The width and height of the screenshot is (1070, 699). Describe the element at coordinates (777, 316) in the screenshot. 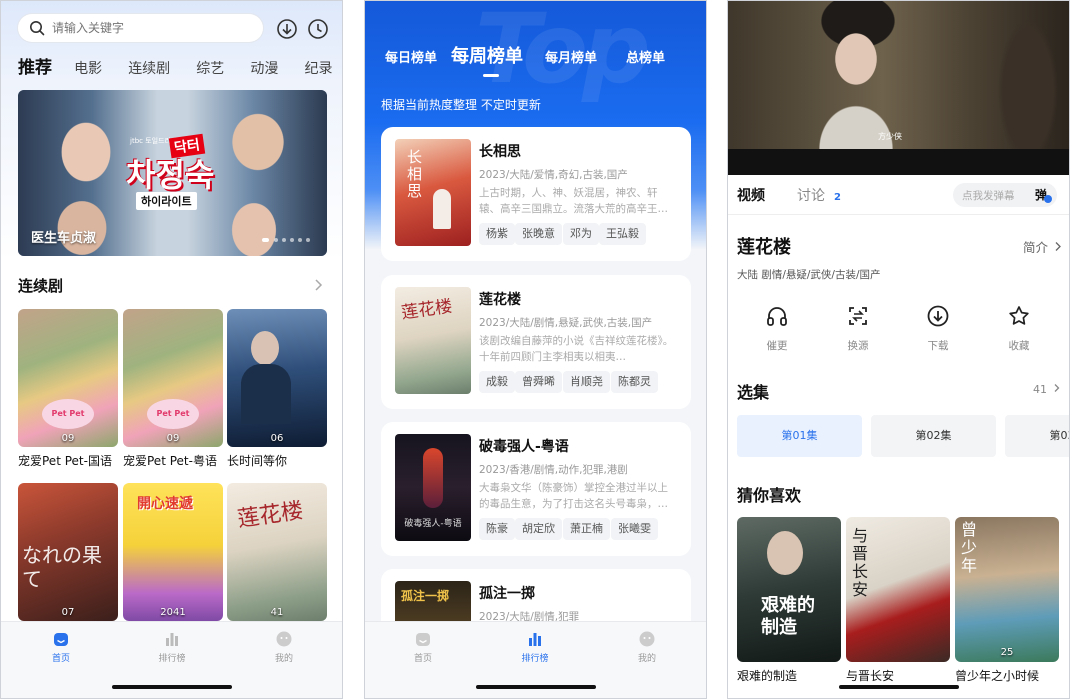

I see `headphones-icon` at that location.